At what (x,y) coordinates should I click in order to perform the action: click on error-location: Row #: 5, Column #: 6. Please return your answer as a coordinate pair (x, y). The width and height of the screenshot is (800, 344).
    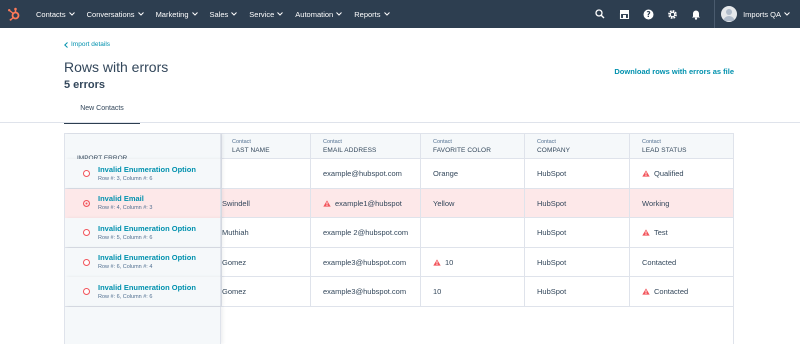
    Looking at the image, I should click on (125, 237).